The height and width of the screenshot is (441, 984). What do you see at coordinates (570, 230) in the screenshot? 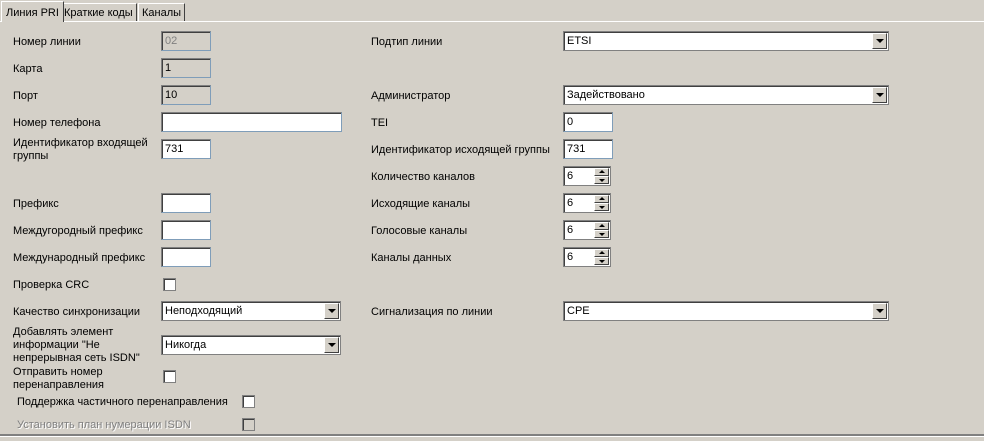
I see `voice-channels-value: 6` at bounding box center [570, 230].